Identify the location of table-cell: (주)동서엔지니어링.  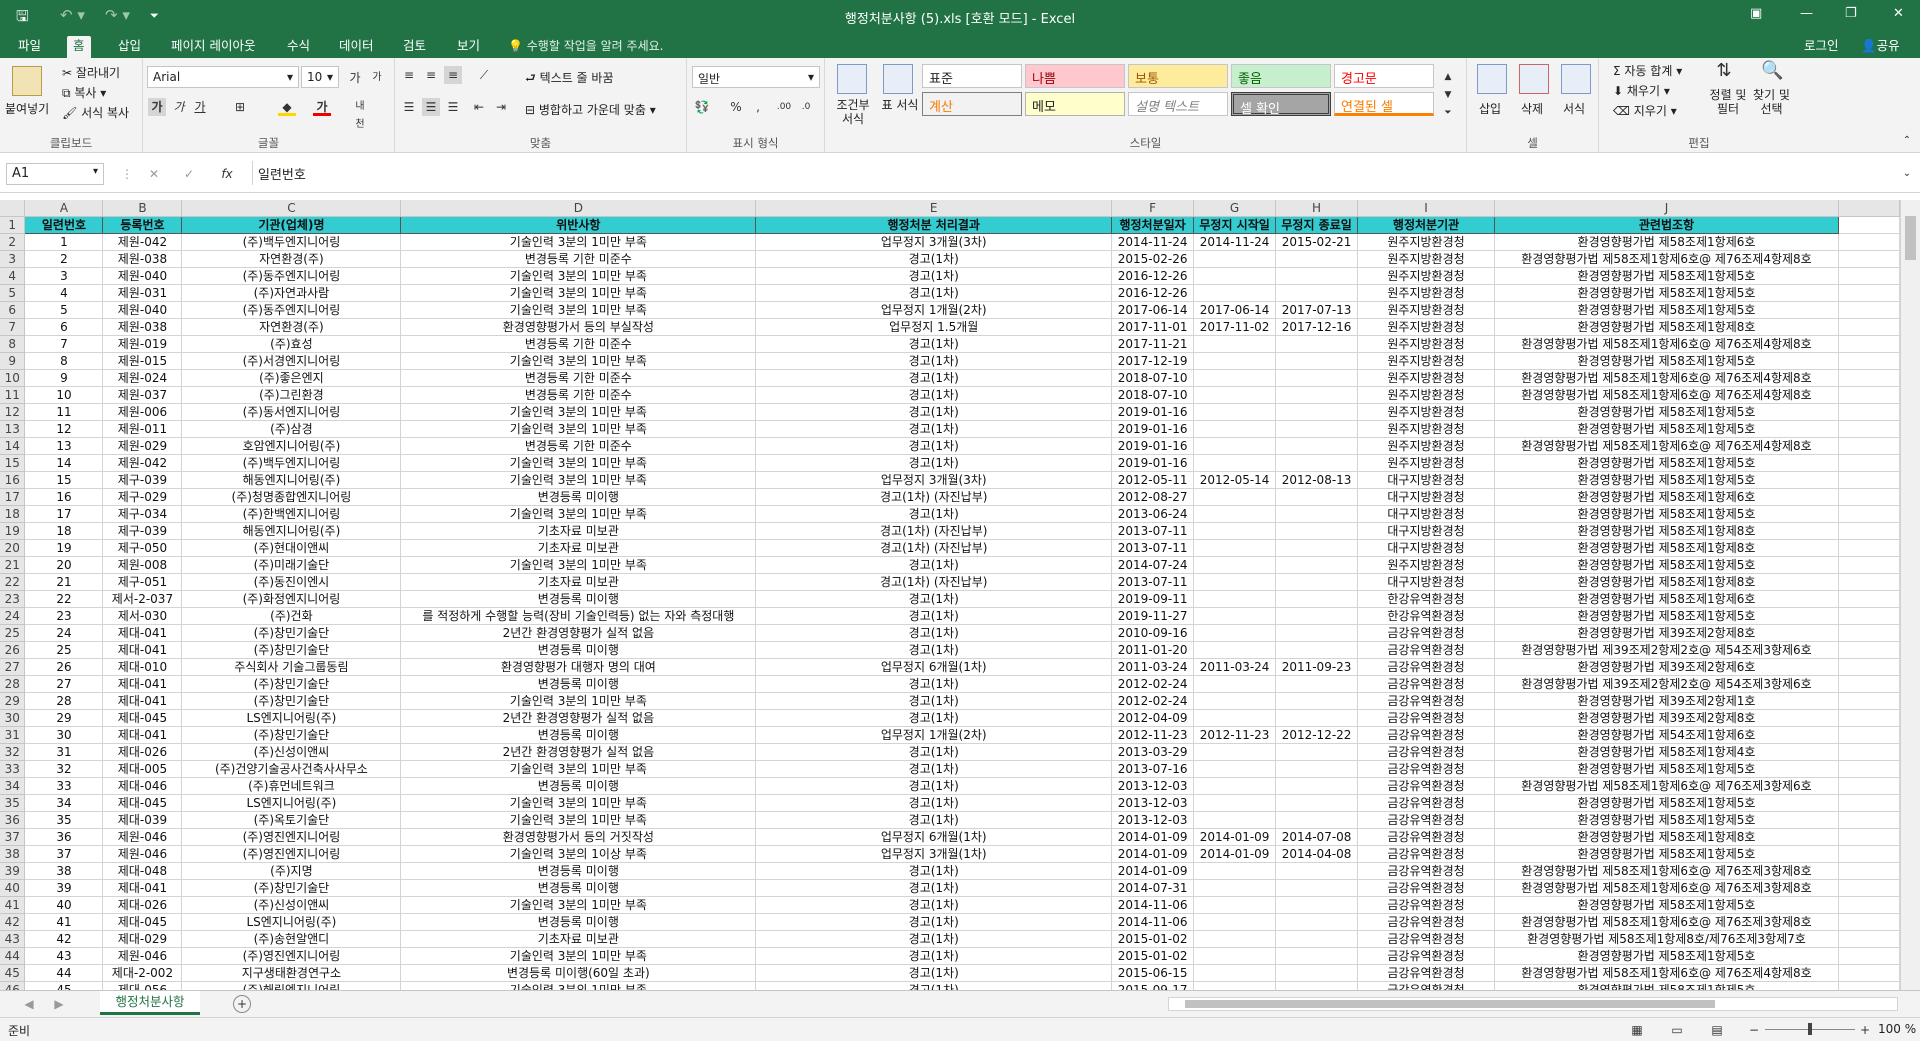
(291, 412).